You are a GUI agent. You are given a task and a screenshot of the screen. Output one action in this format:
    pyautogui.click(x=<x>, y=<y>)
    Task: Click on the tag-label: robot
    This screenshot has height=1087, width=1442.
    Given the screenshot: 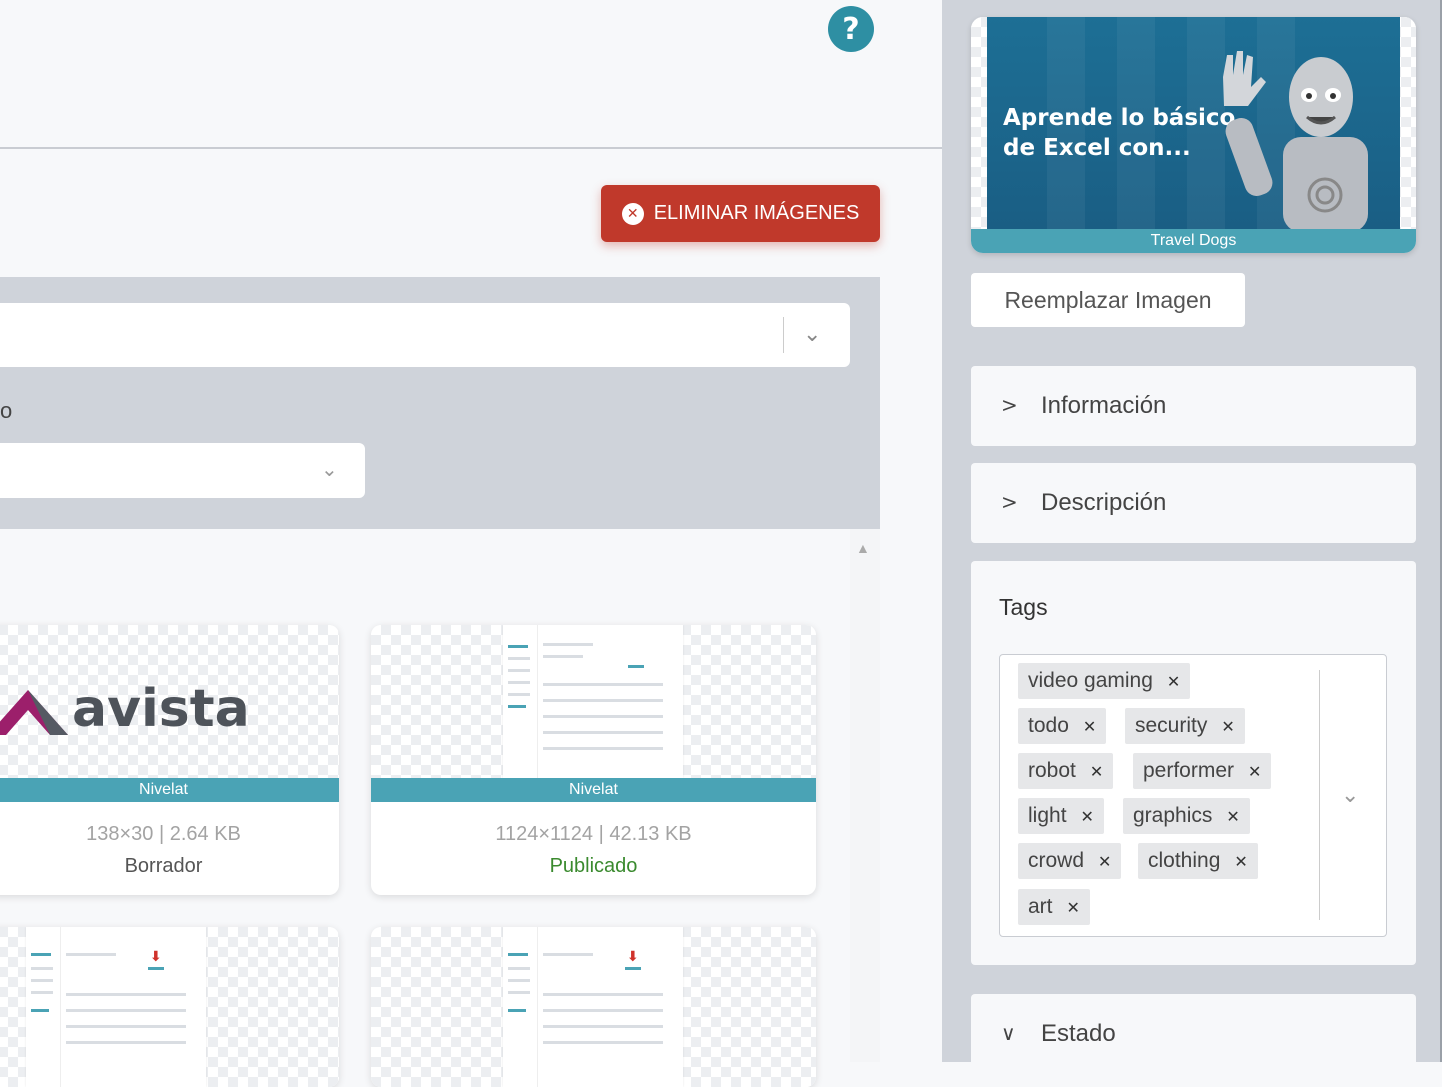 What is the action you would take?
    pyautogui.click(x=1052, y=770)
    